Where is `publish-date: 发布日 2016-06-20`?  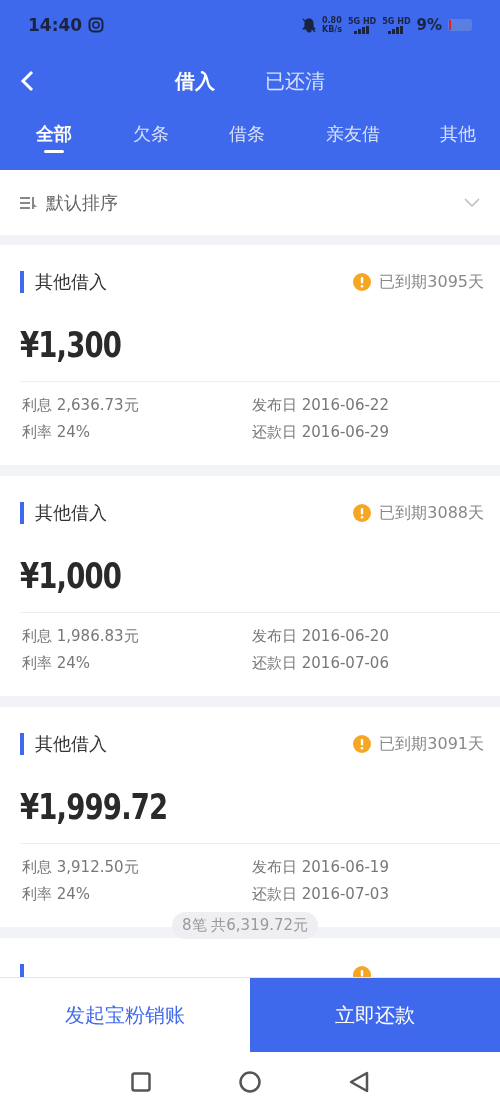 publish-date: 发布日 2016-06-20 is located at coordinates (321, 636).